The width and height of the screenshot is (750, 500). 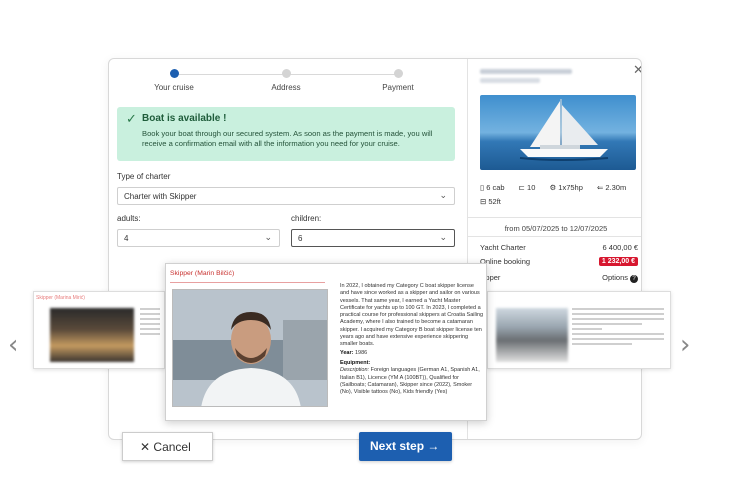 I want to click on question-icon: ?, so click(x=634, y=279).